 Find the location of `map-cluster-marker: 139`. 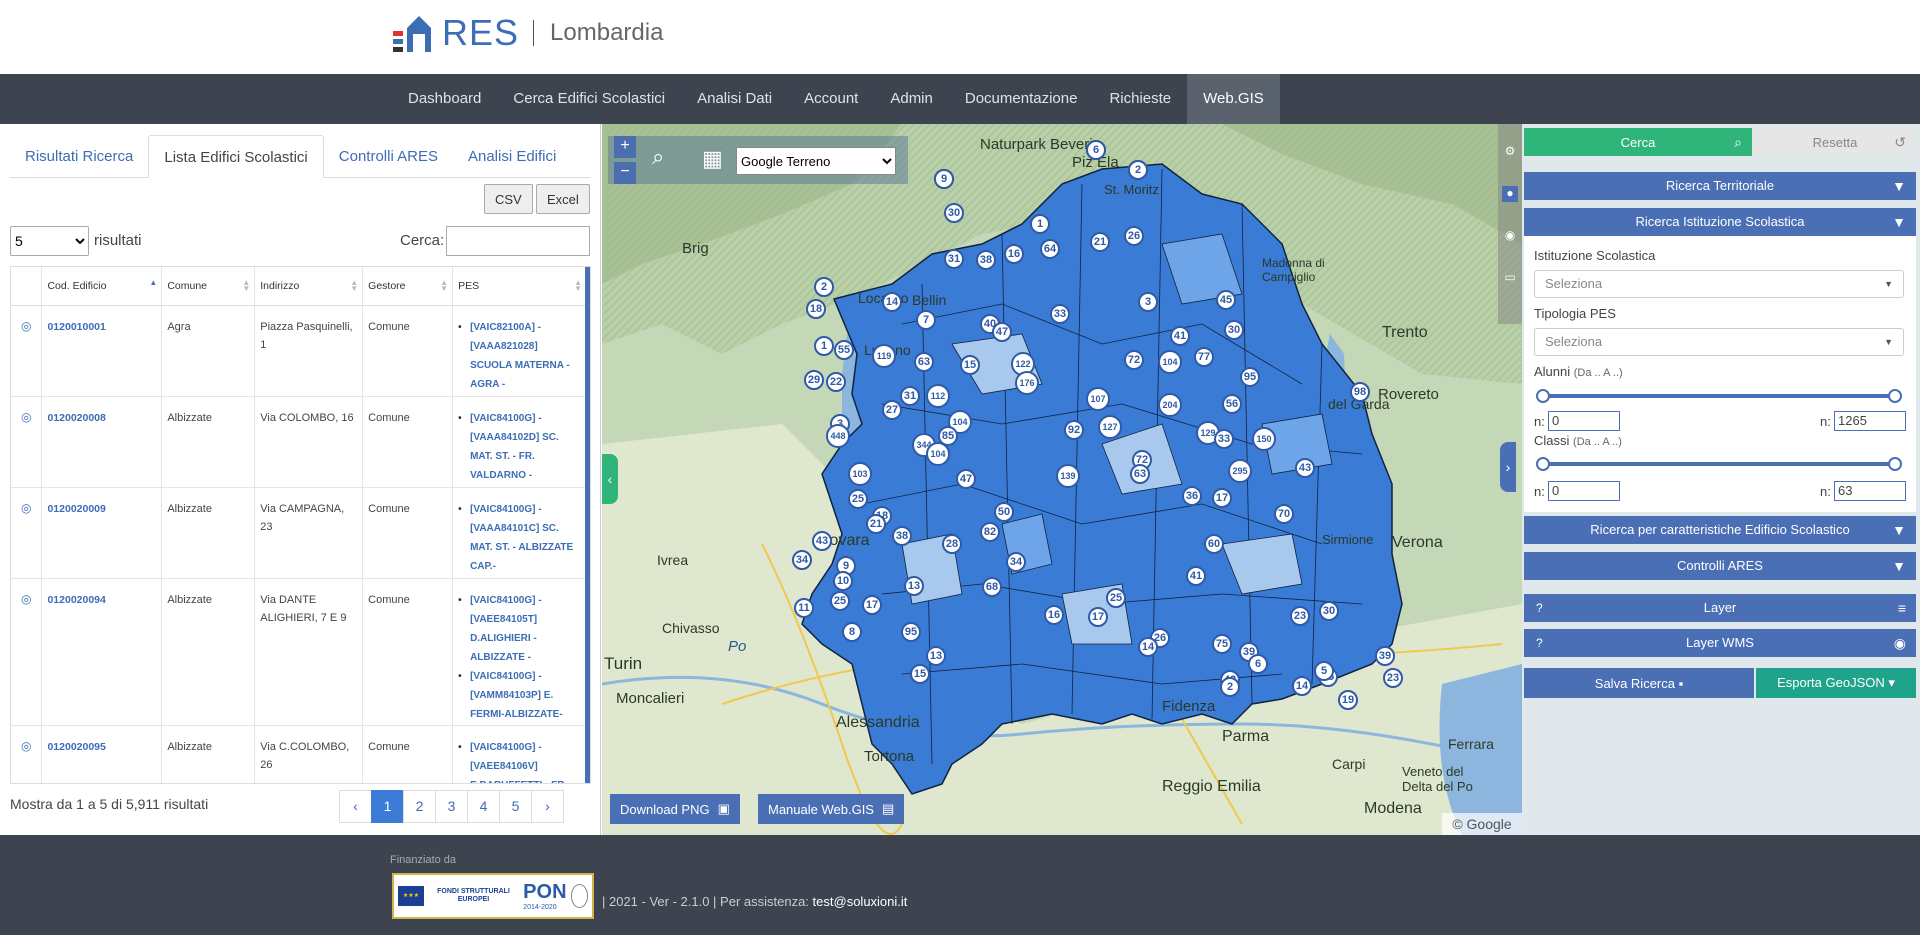

map-cluster-marker: 139 is located at coordinates (1068, 476).